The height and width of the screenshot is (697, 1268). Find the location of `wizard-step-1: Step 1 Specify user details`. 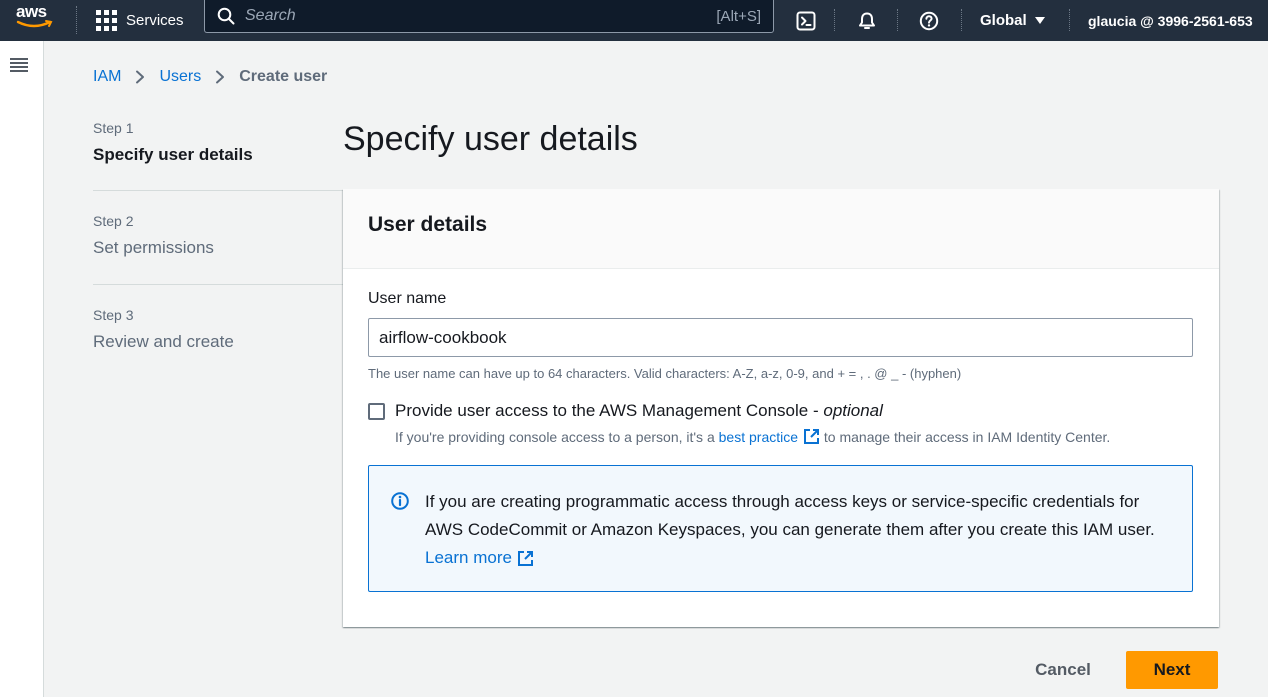

wizard-step-1: Step 1 Specify user details is located at coordinates (218, 142).